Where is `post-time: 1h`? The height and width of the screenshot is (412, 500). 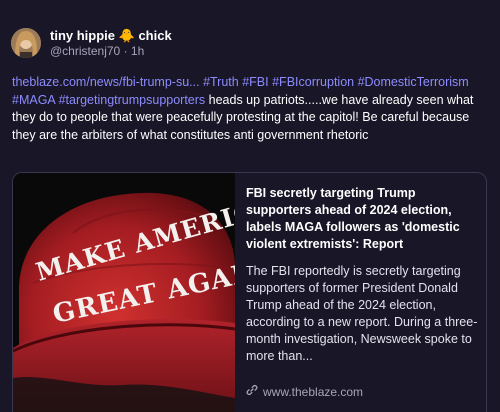
post-time: 1h is located at coordinates (137, 51).